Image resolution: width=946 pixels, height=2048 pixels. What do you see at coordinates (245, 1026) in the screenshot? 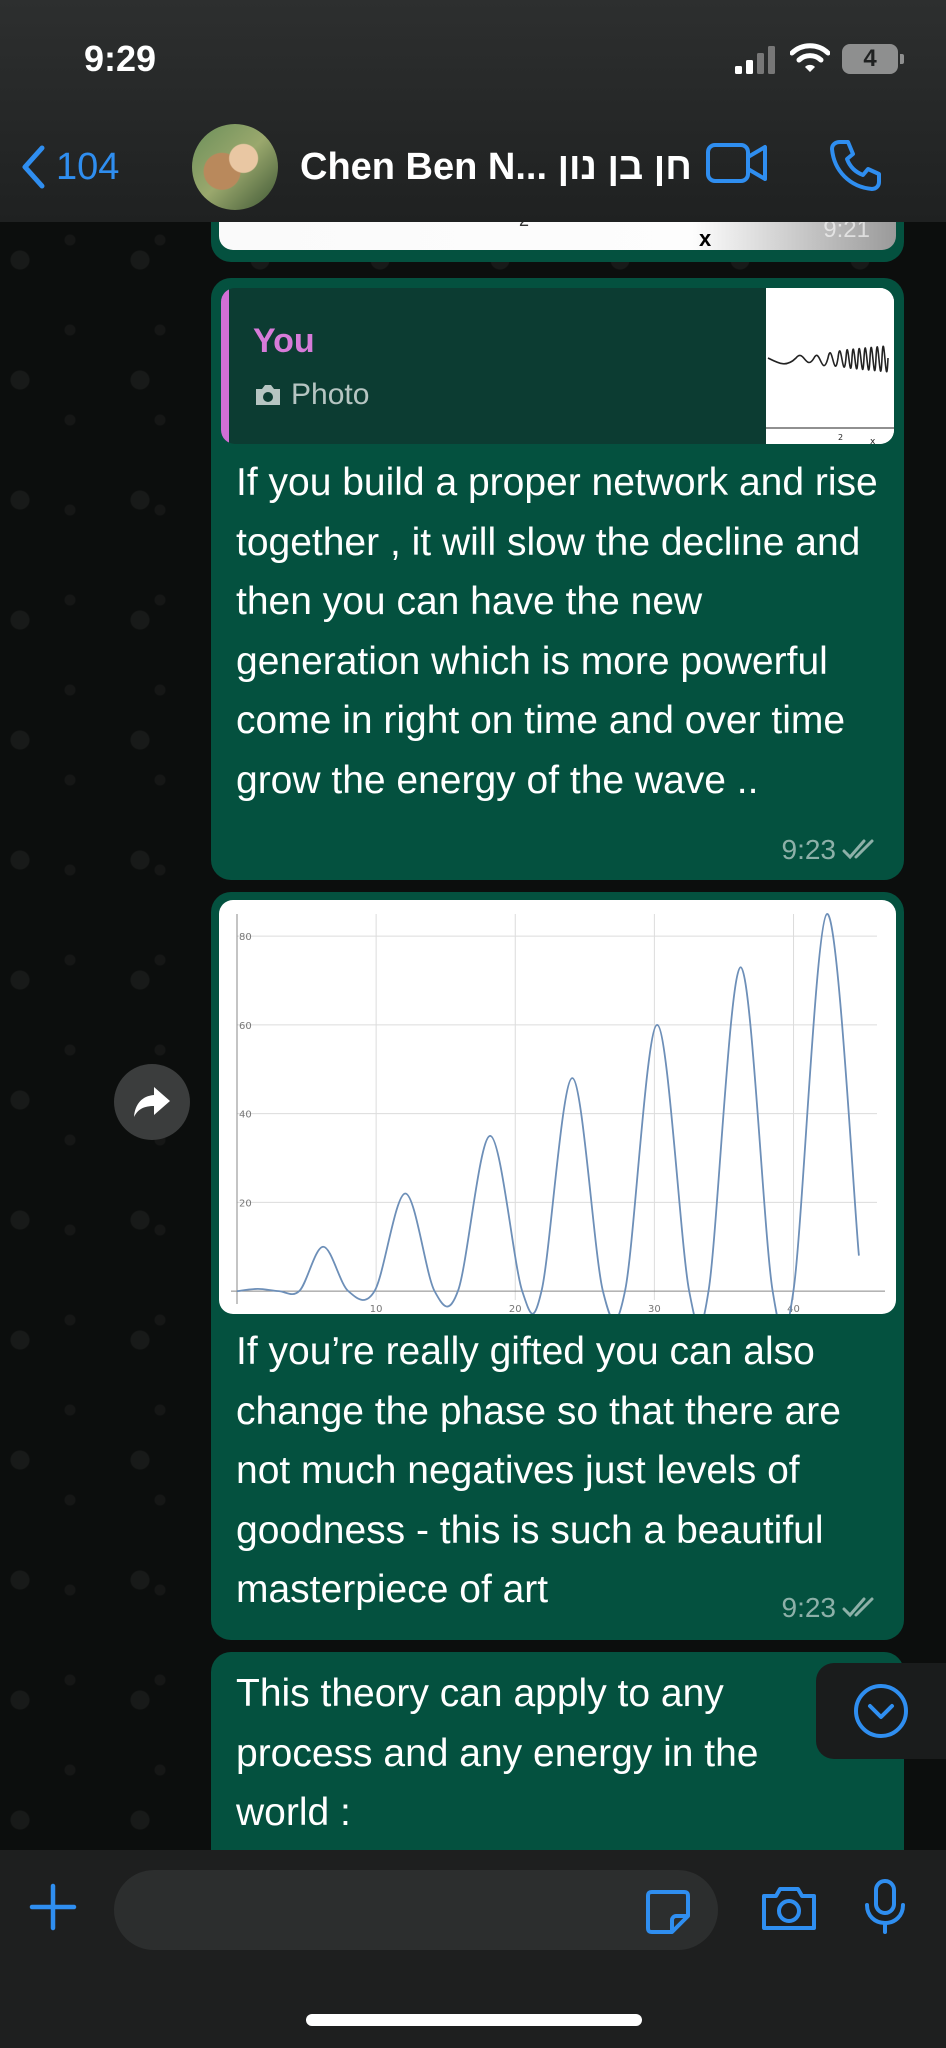
I see `y-tick-label: 60` at bounding box center [245, 1026].